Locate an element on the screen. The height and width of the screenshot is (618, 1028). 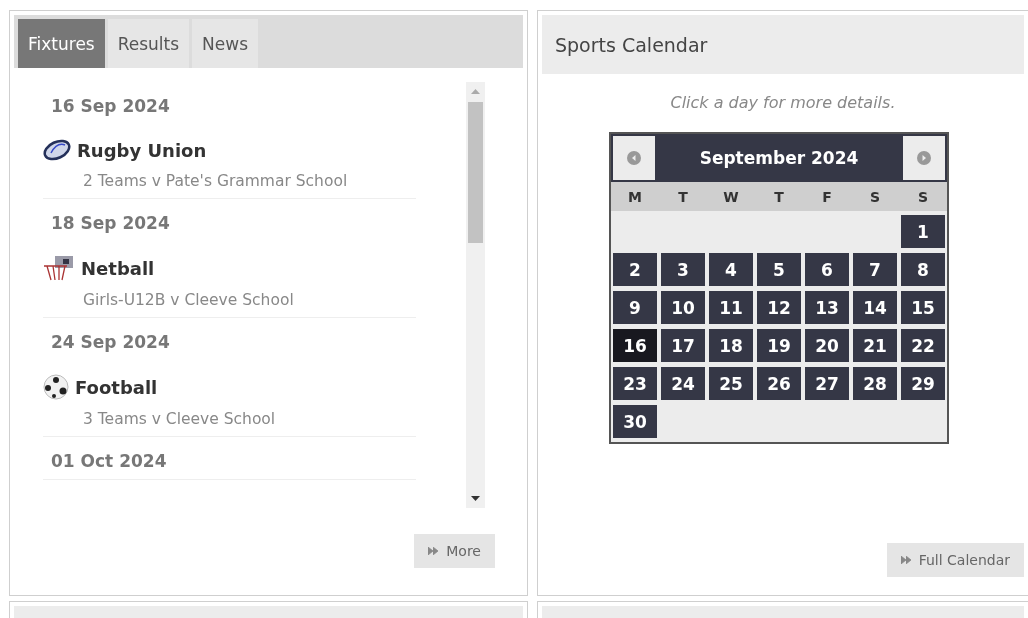
fixture-date: 24 Sep 2024 is located at coordinates (111, 342).